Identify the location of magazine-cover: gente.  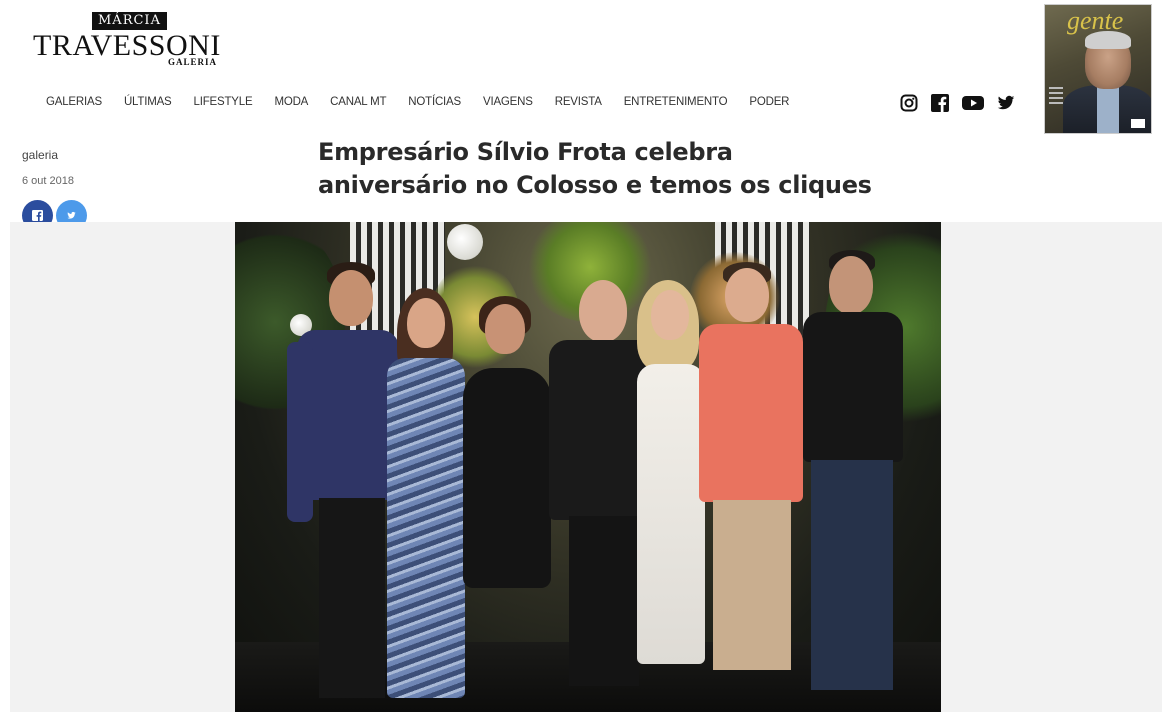
(1098, 69).